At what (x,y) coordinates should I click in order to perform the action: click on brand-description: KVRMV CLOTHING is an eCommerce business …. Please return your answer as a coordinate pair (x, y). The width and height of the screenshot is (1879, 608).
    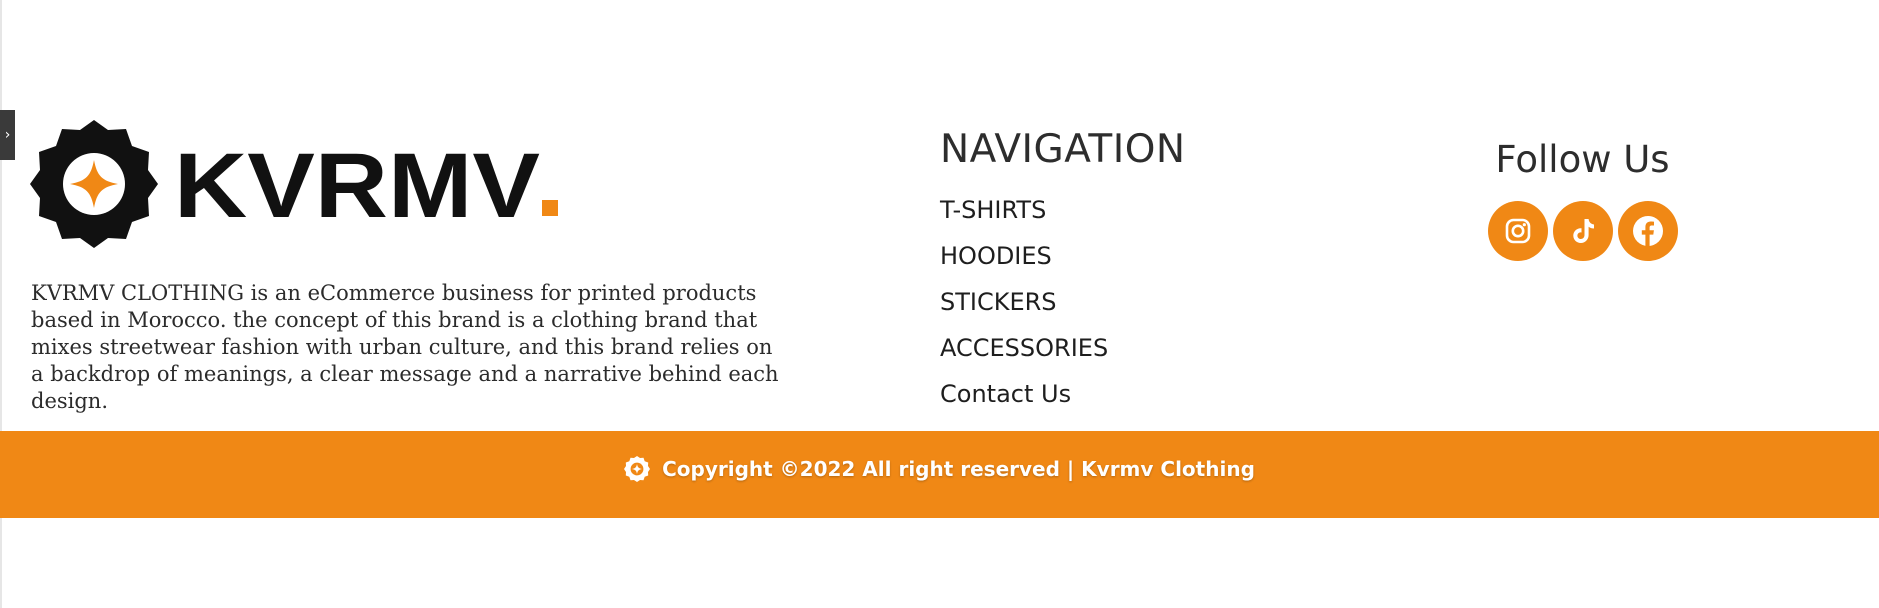
    Looking at the image, I should click on (405, 347).